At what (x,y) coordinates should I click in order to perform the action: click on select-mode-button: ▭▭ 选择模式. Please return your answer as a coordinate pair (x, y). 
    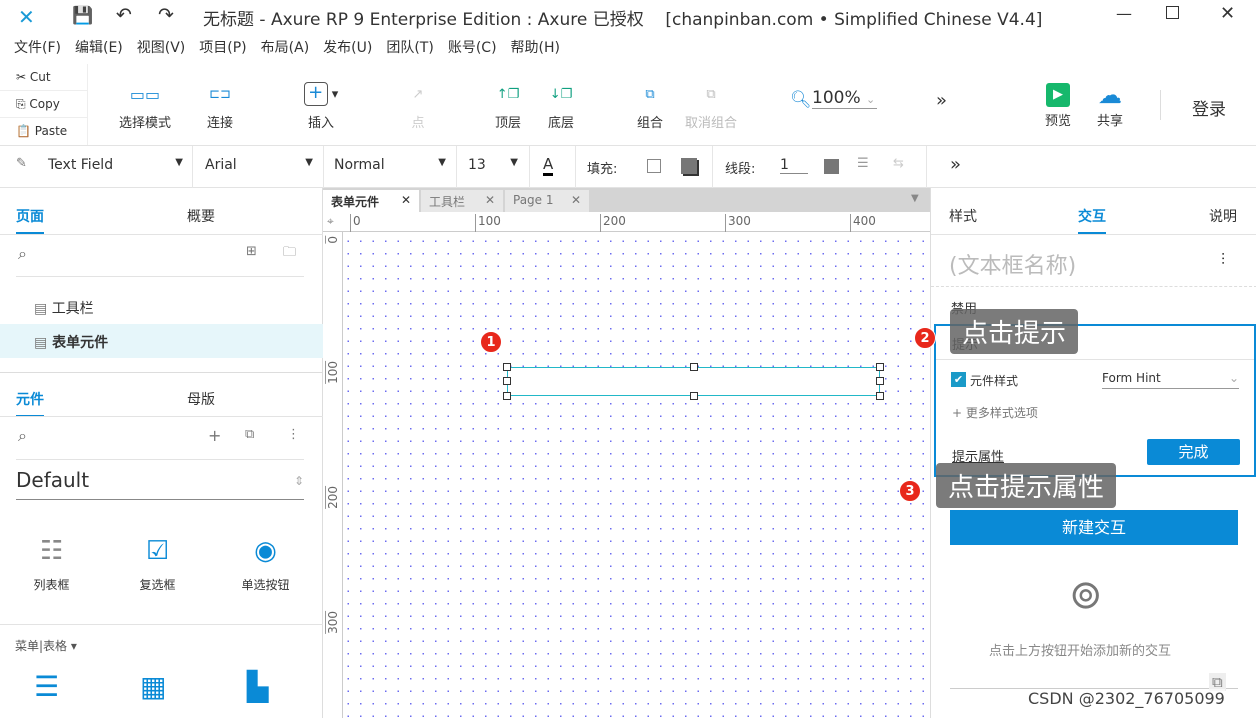
    Looking at the image, I should click on (145, 104).